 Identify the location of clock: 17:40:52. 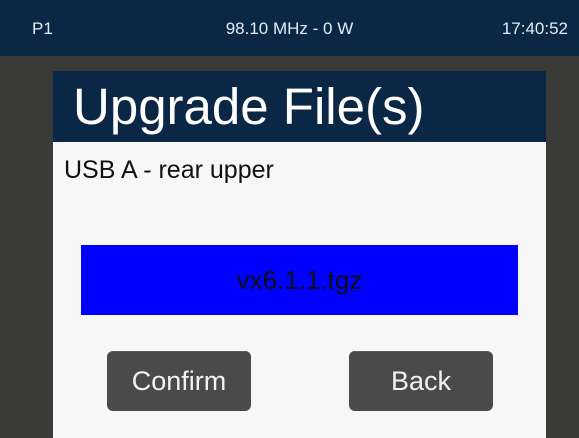
(534, 28).